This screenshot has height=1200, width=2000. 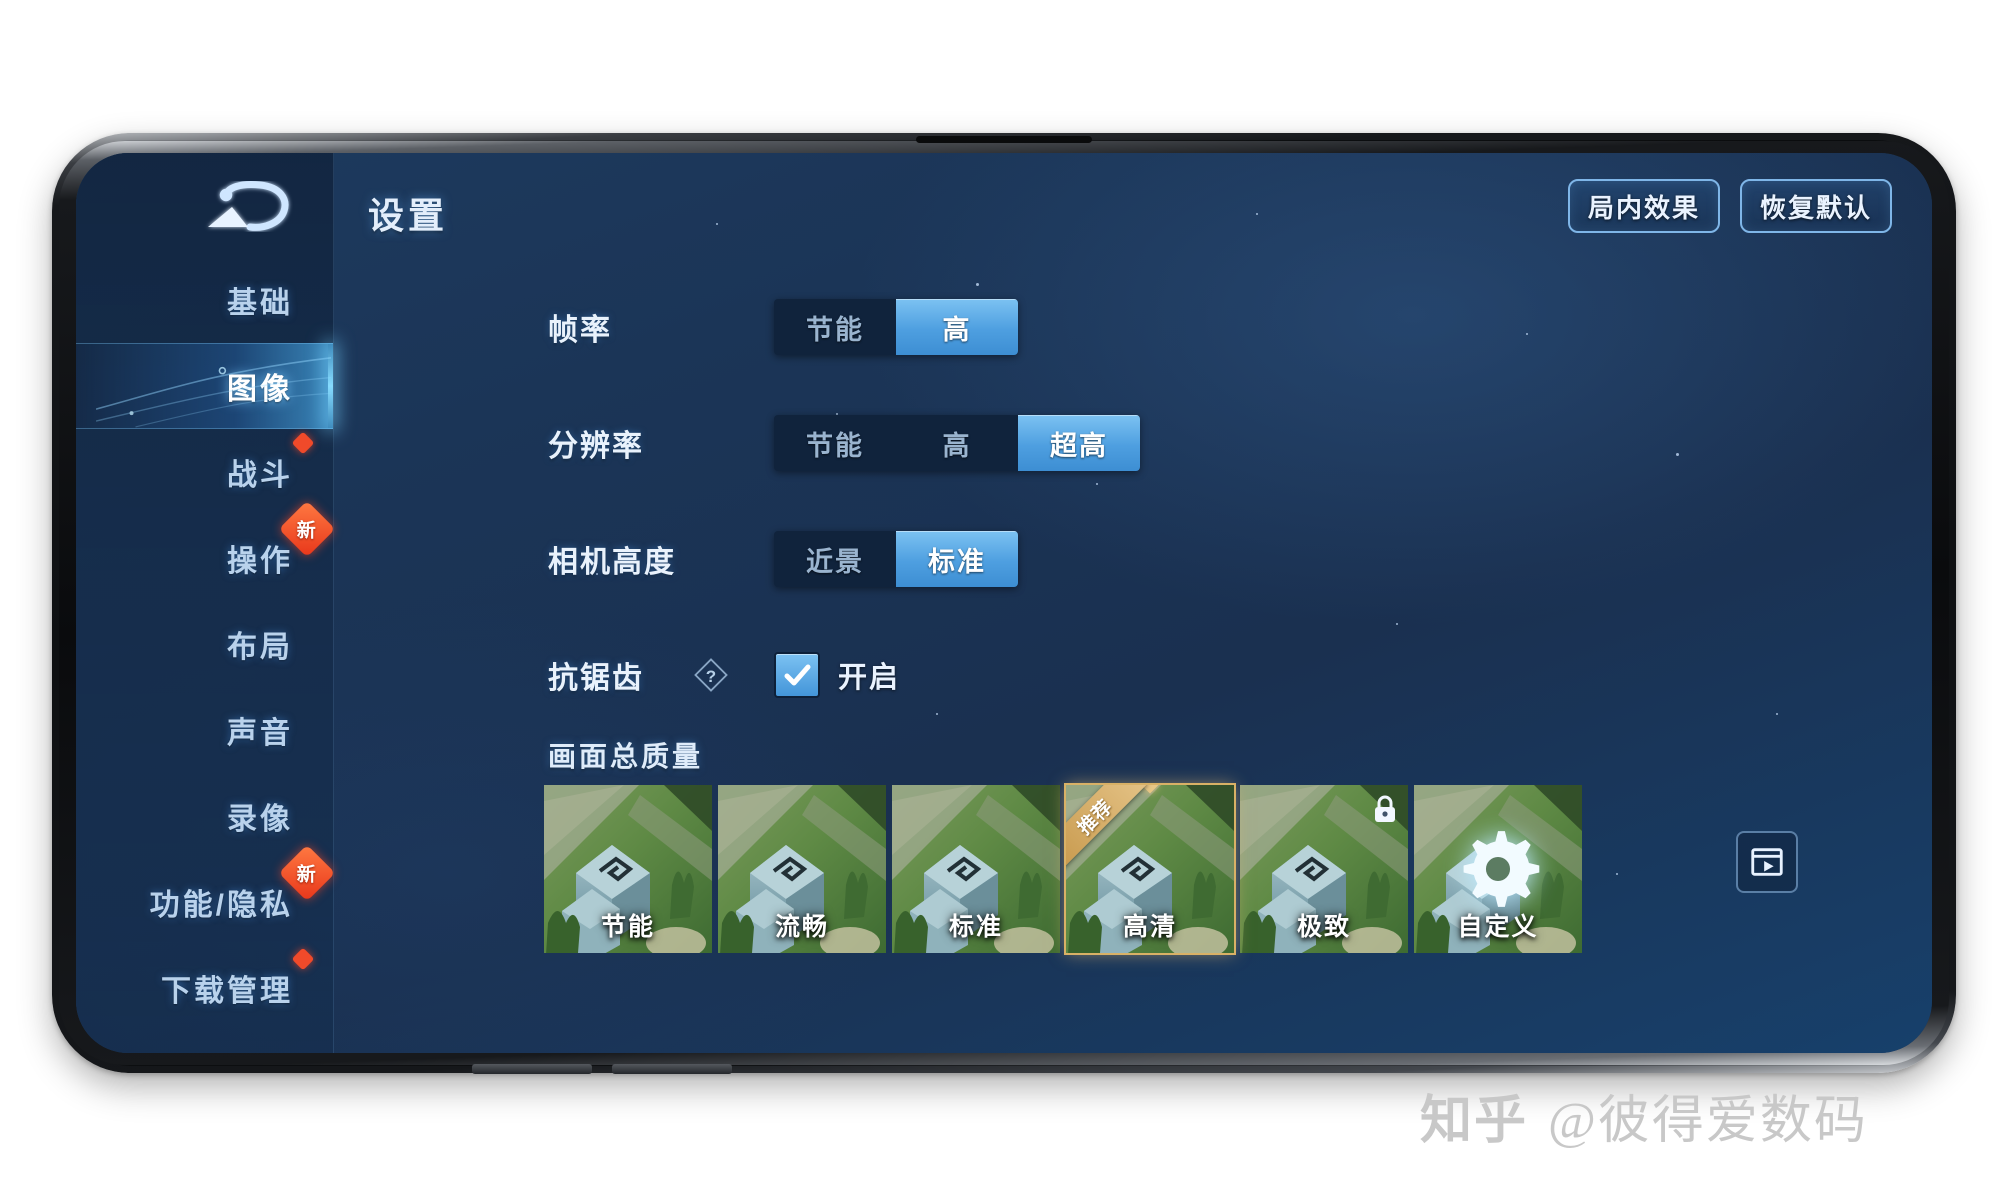 I want to click on resolution-segmented-control: 节能 高 超高, so click(x=957, y=443).